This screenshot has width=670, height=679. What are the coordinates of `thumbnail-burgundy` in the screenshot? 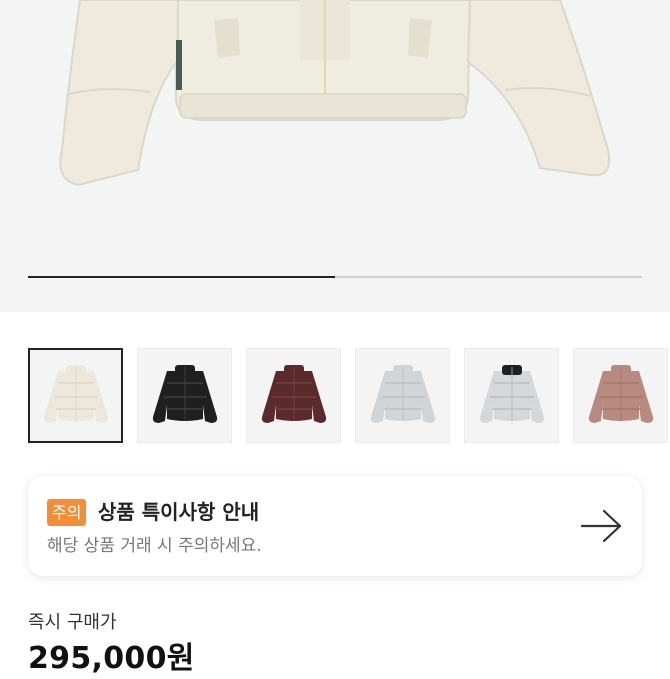 It's located at (293, 395).